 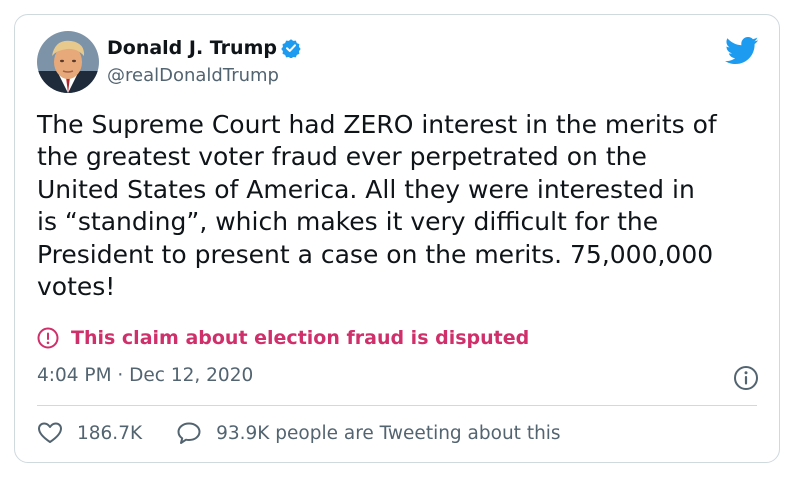 I want to click on info-icon, so click(x=746, y=378).